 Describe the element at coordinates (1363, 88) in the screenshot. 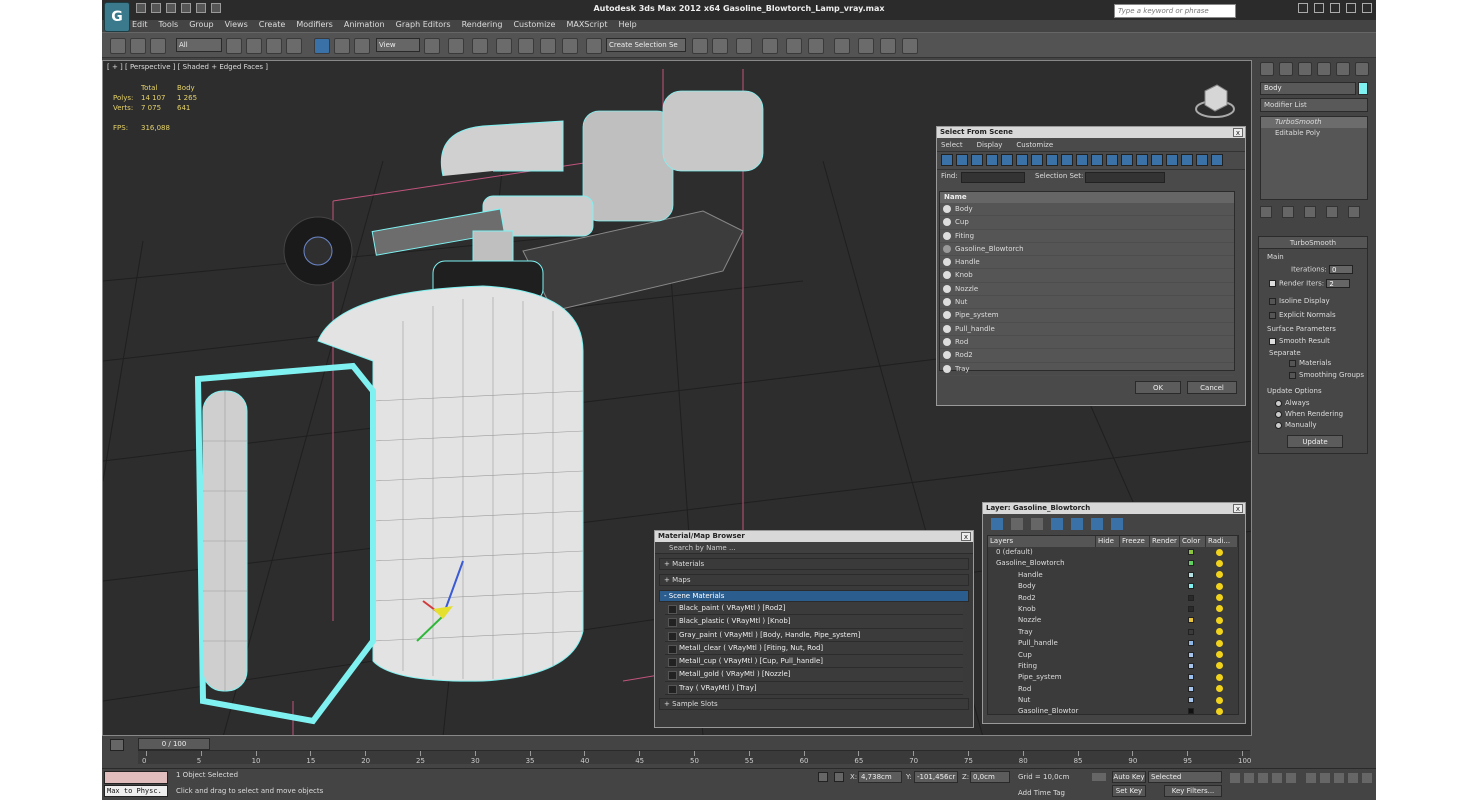

I see `object-color-swatch` at that location.